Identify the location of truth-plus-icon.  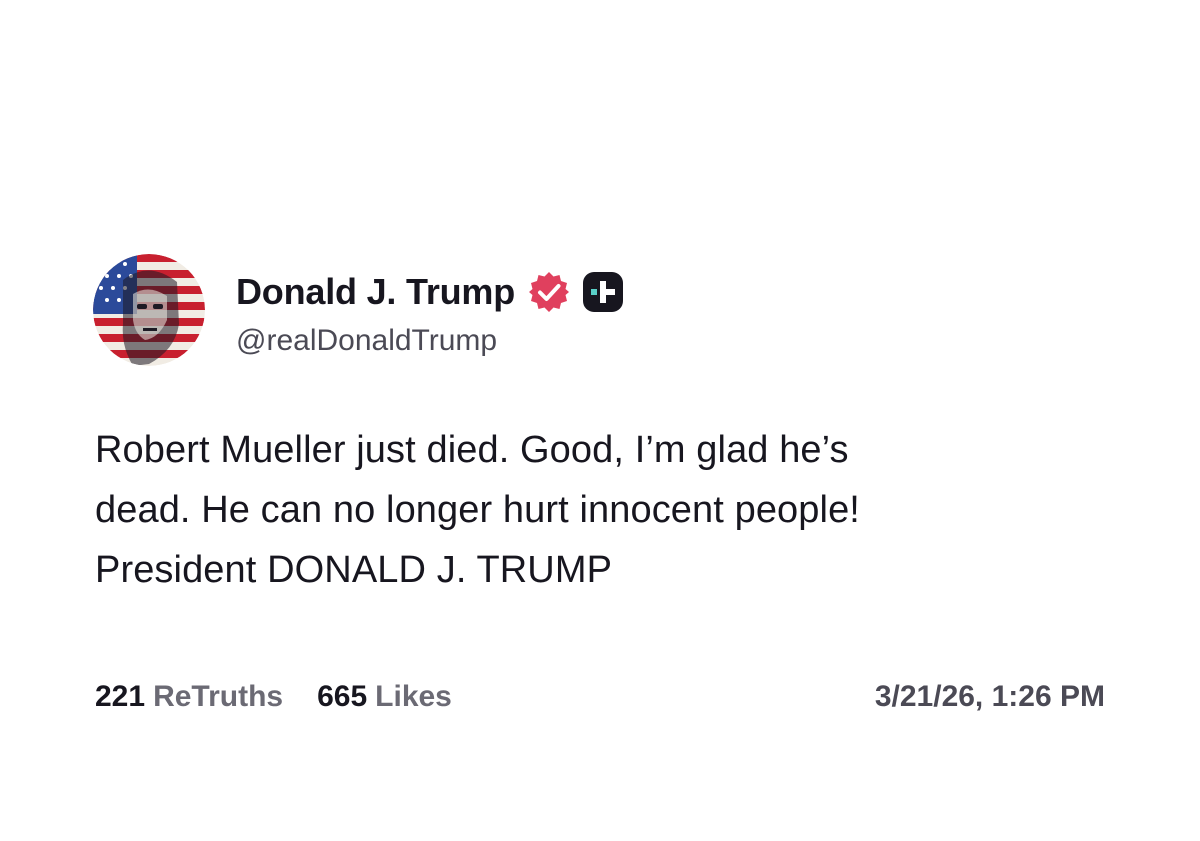
(603, 292).